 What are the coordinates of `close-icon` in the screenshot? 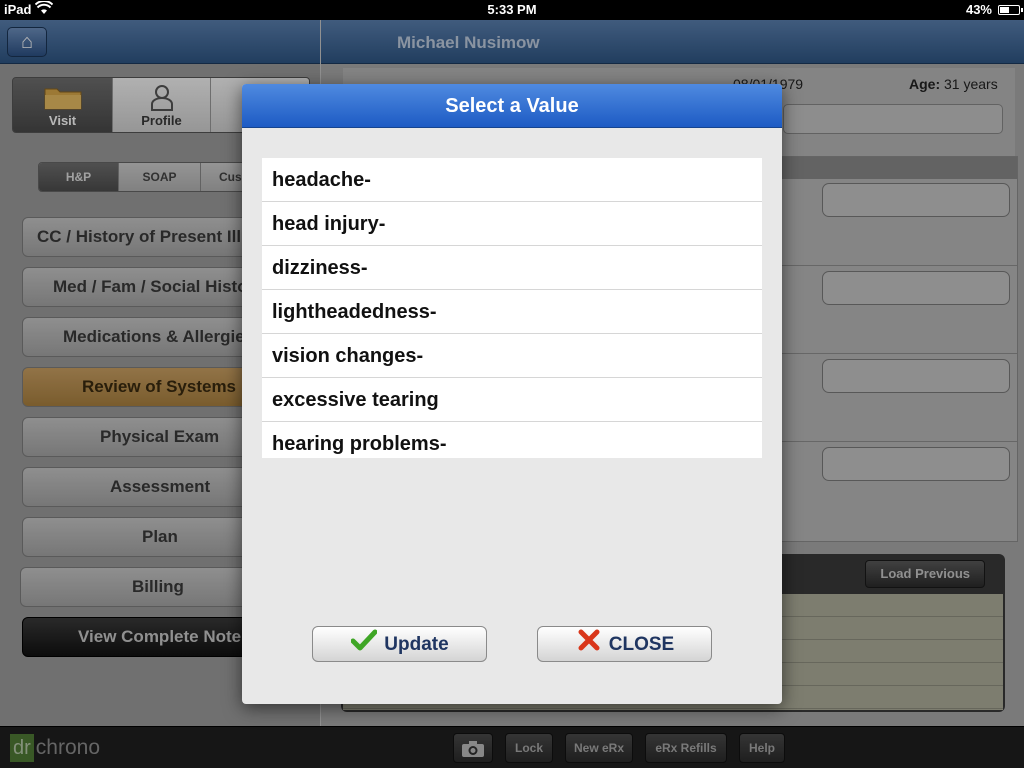 It's located at (589, 644).